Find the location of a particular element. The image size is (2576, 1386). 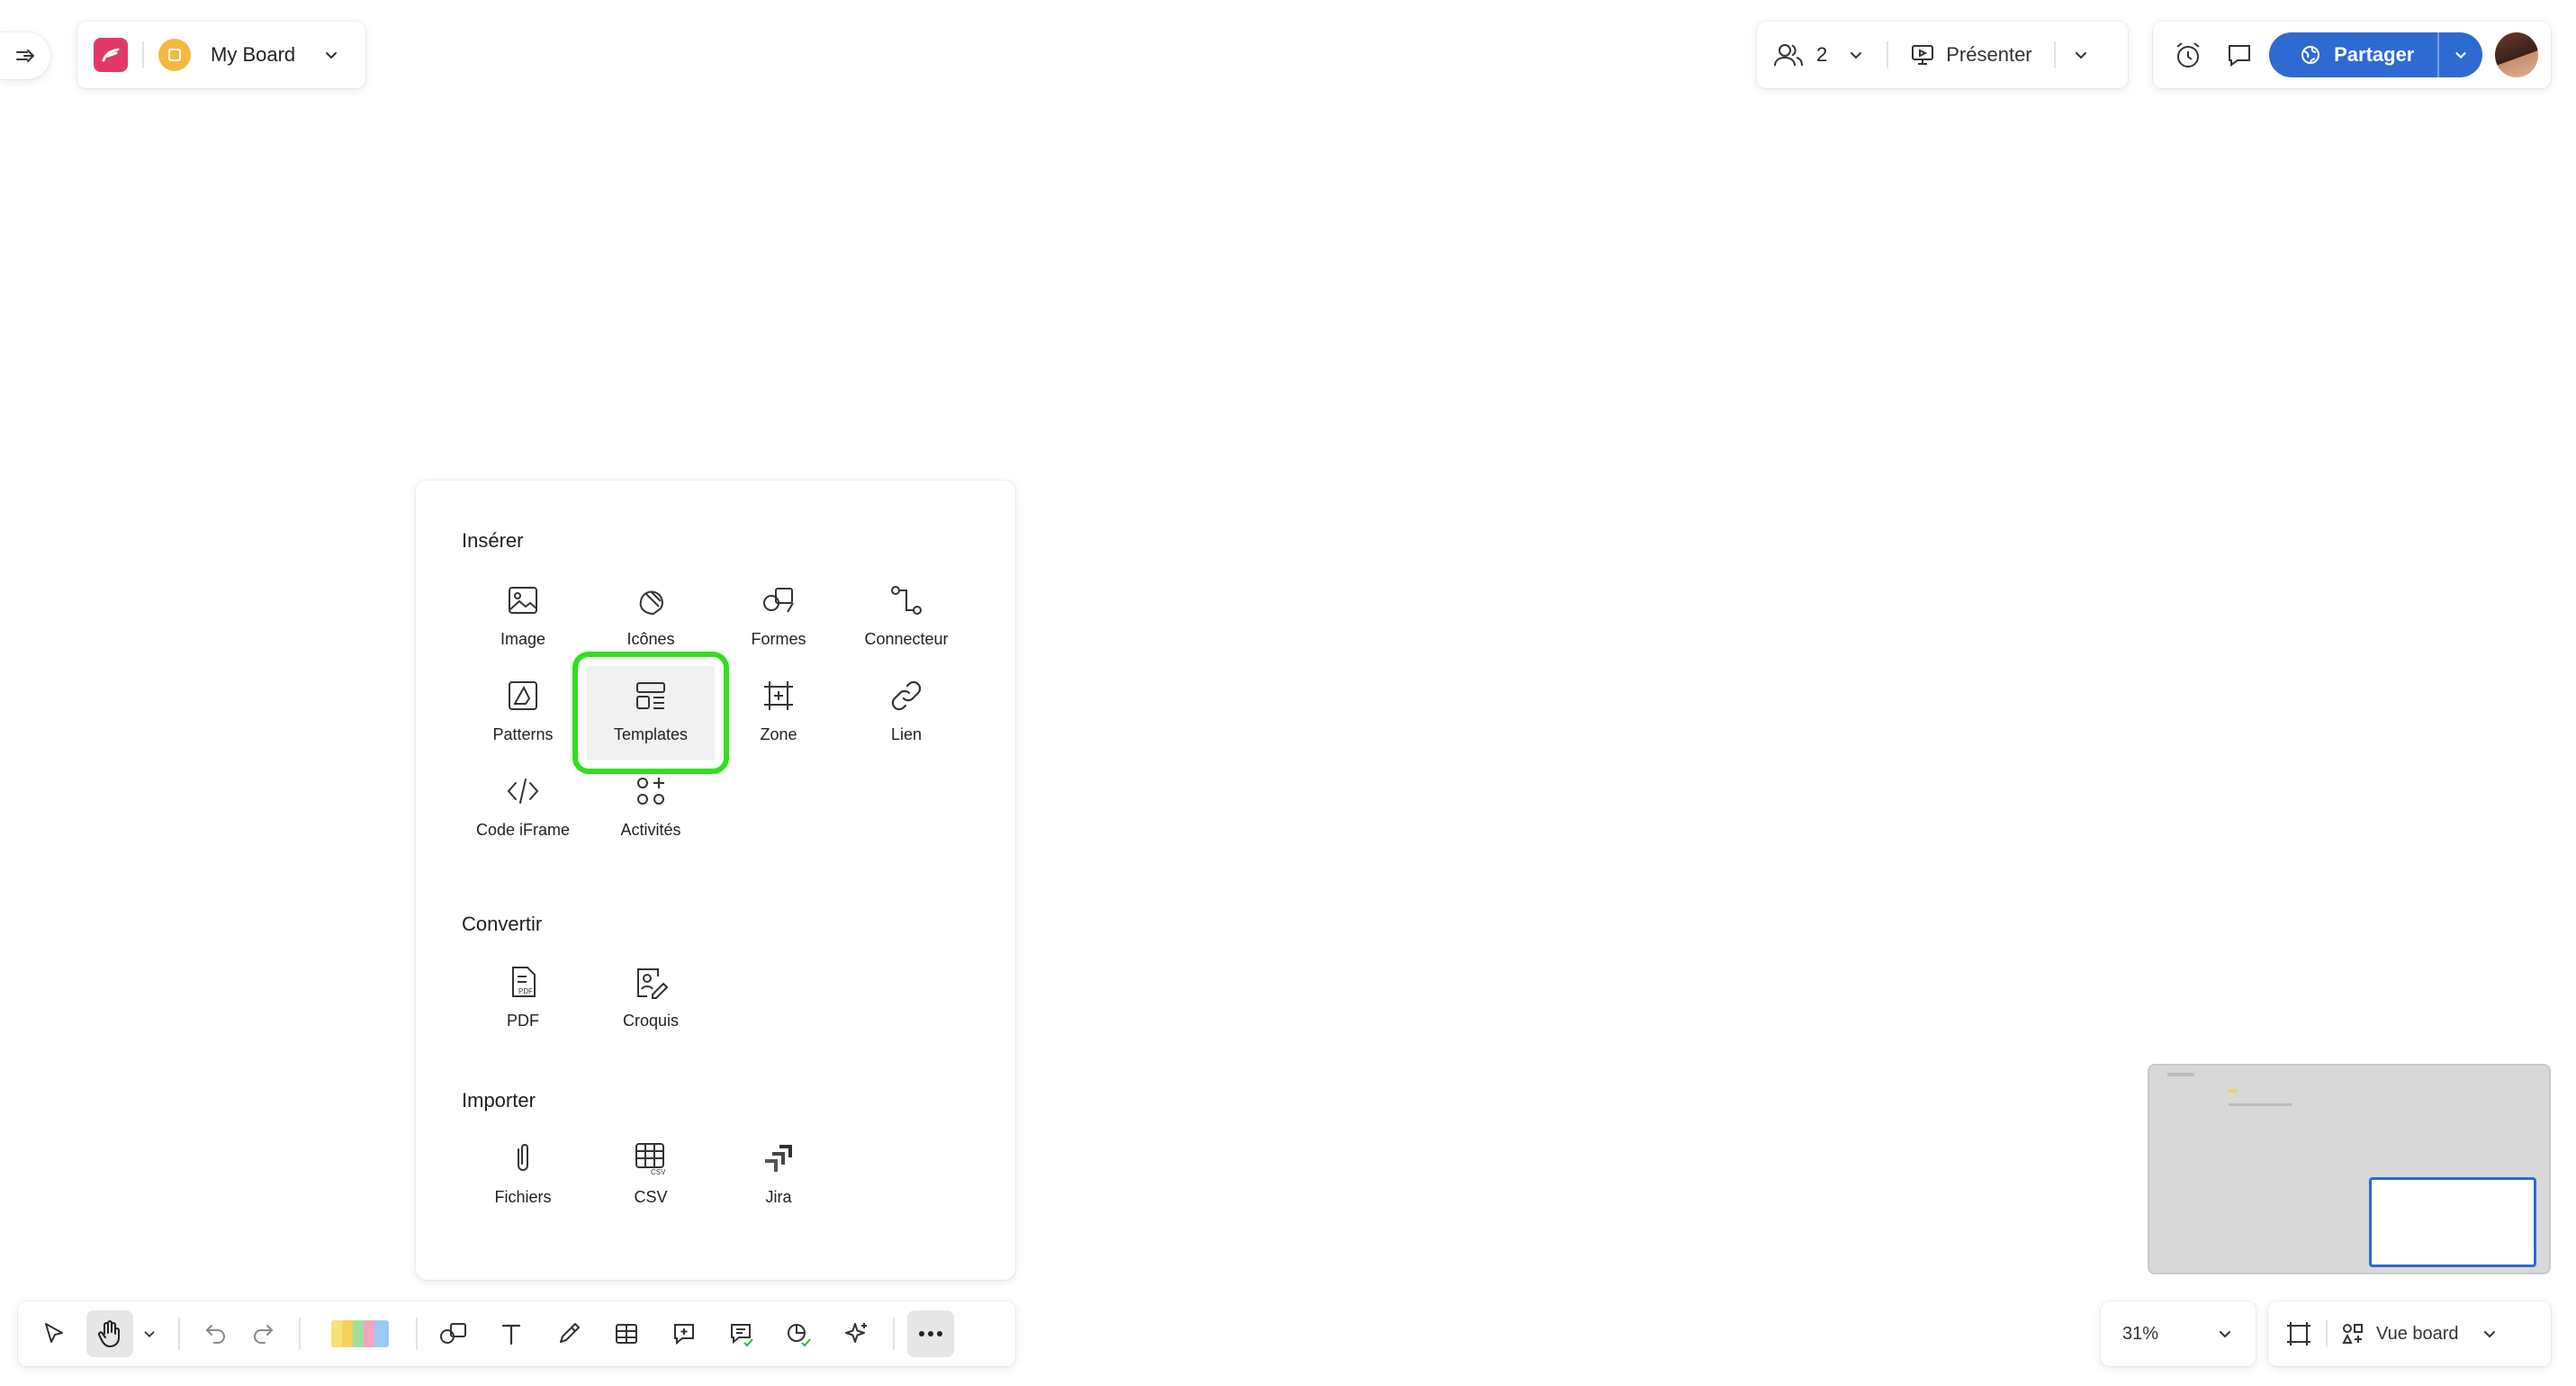

tile-label: Templates is located at coordinates (651, 734).